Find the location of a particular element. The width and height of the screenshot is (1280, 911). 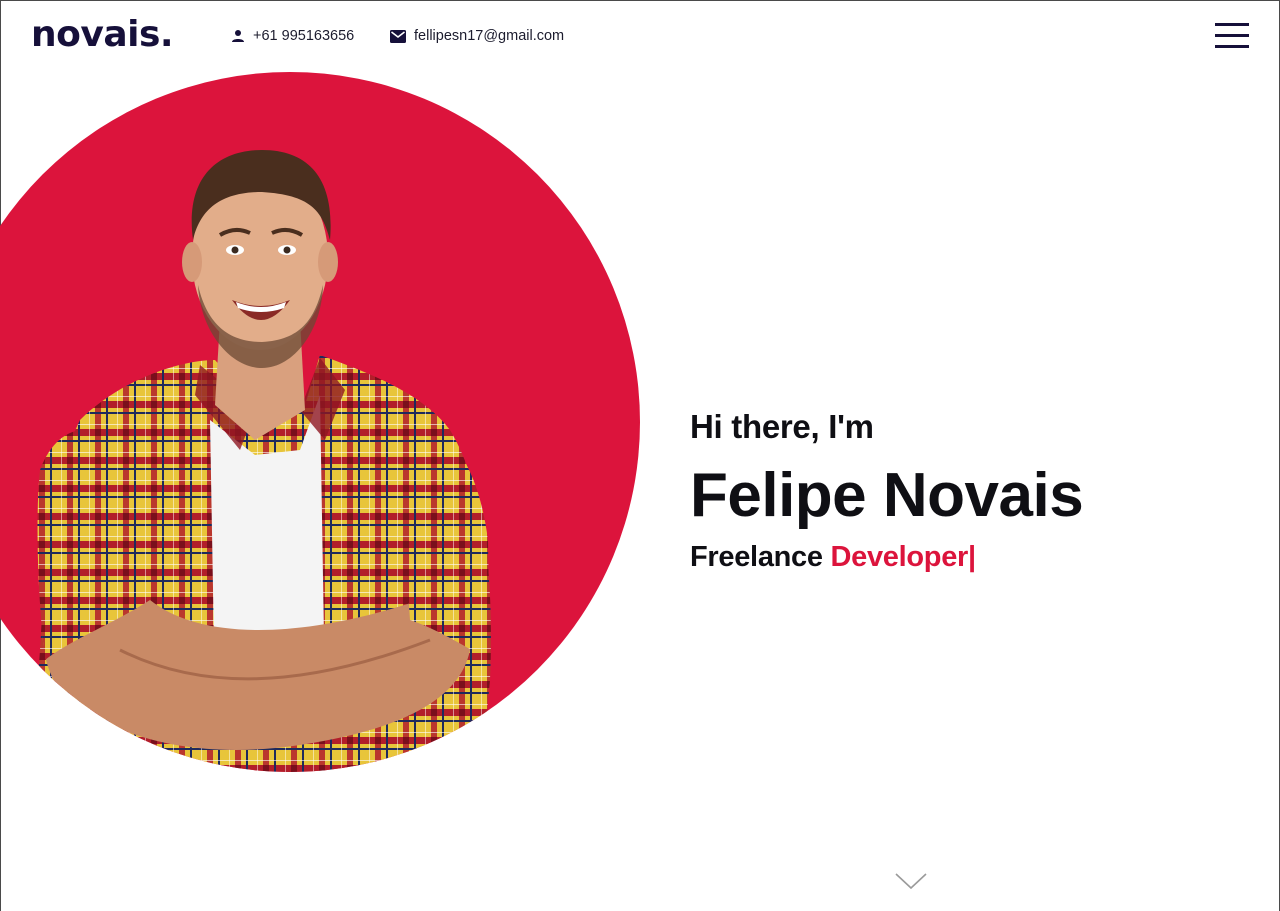

hero-name: Felipe Novais is located at coordinates (887, 495).